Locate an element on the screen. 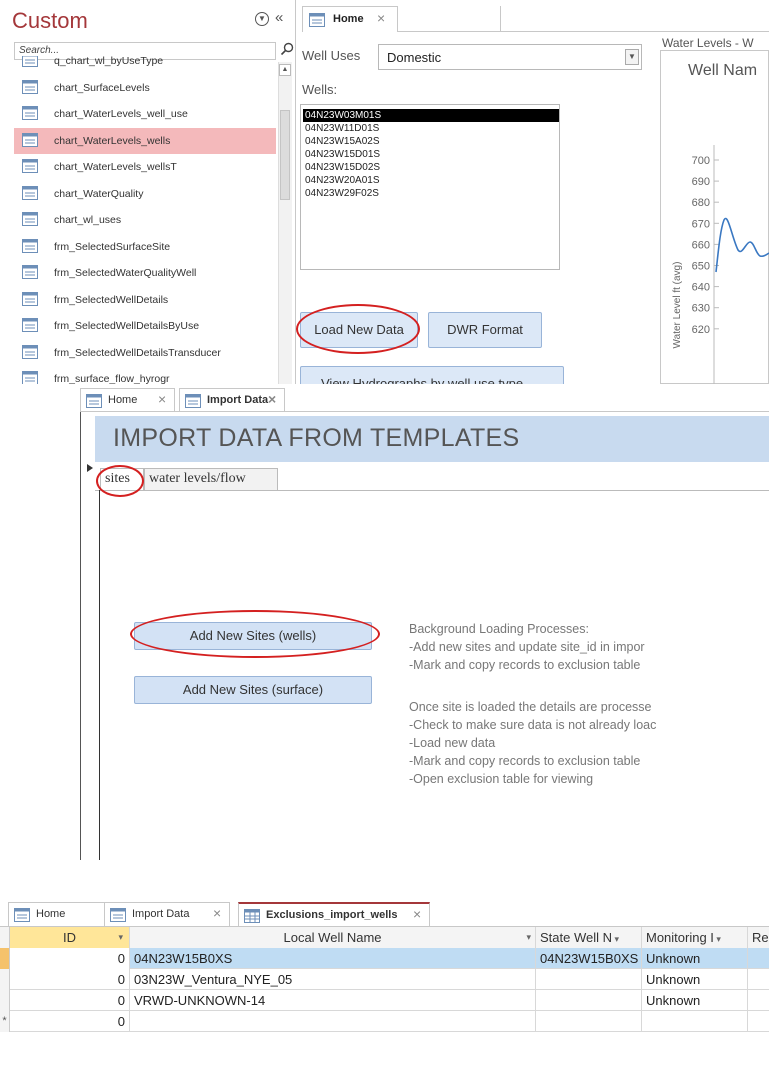 This screenshot has height=1076, width=769. scroll-up-icon: ▲ is located at coordinates (285, 70).